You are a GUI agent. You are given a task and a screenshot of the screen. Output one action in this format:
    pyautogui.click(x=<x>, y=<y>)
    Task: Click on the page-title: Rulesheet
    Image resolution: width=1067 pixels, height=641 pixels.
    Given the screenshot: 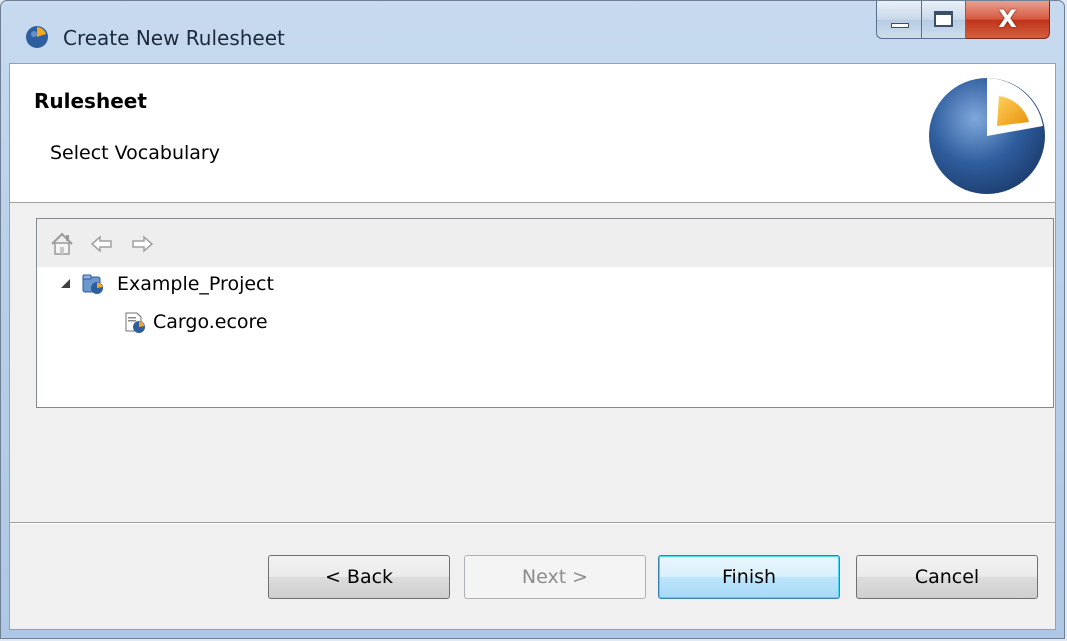 What is the action you would take?
    pyautogui.click(x=90, y=101)
    